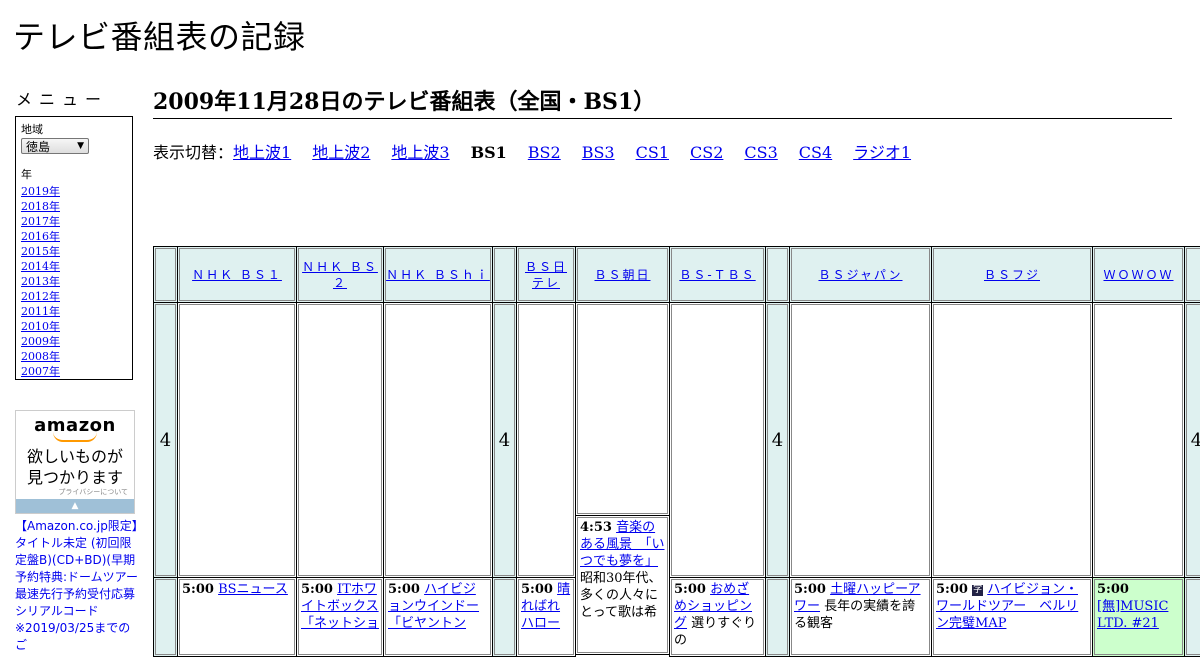  I want to click on channel-header-nhk-bs1: ＮＨＫ ＢＳ１, so click(237, 274).